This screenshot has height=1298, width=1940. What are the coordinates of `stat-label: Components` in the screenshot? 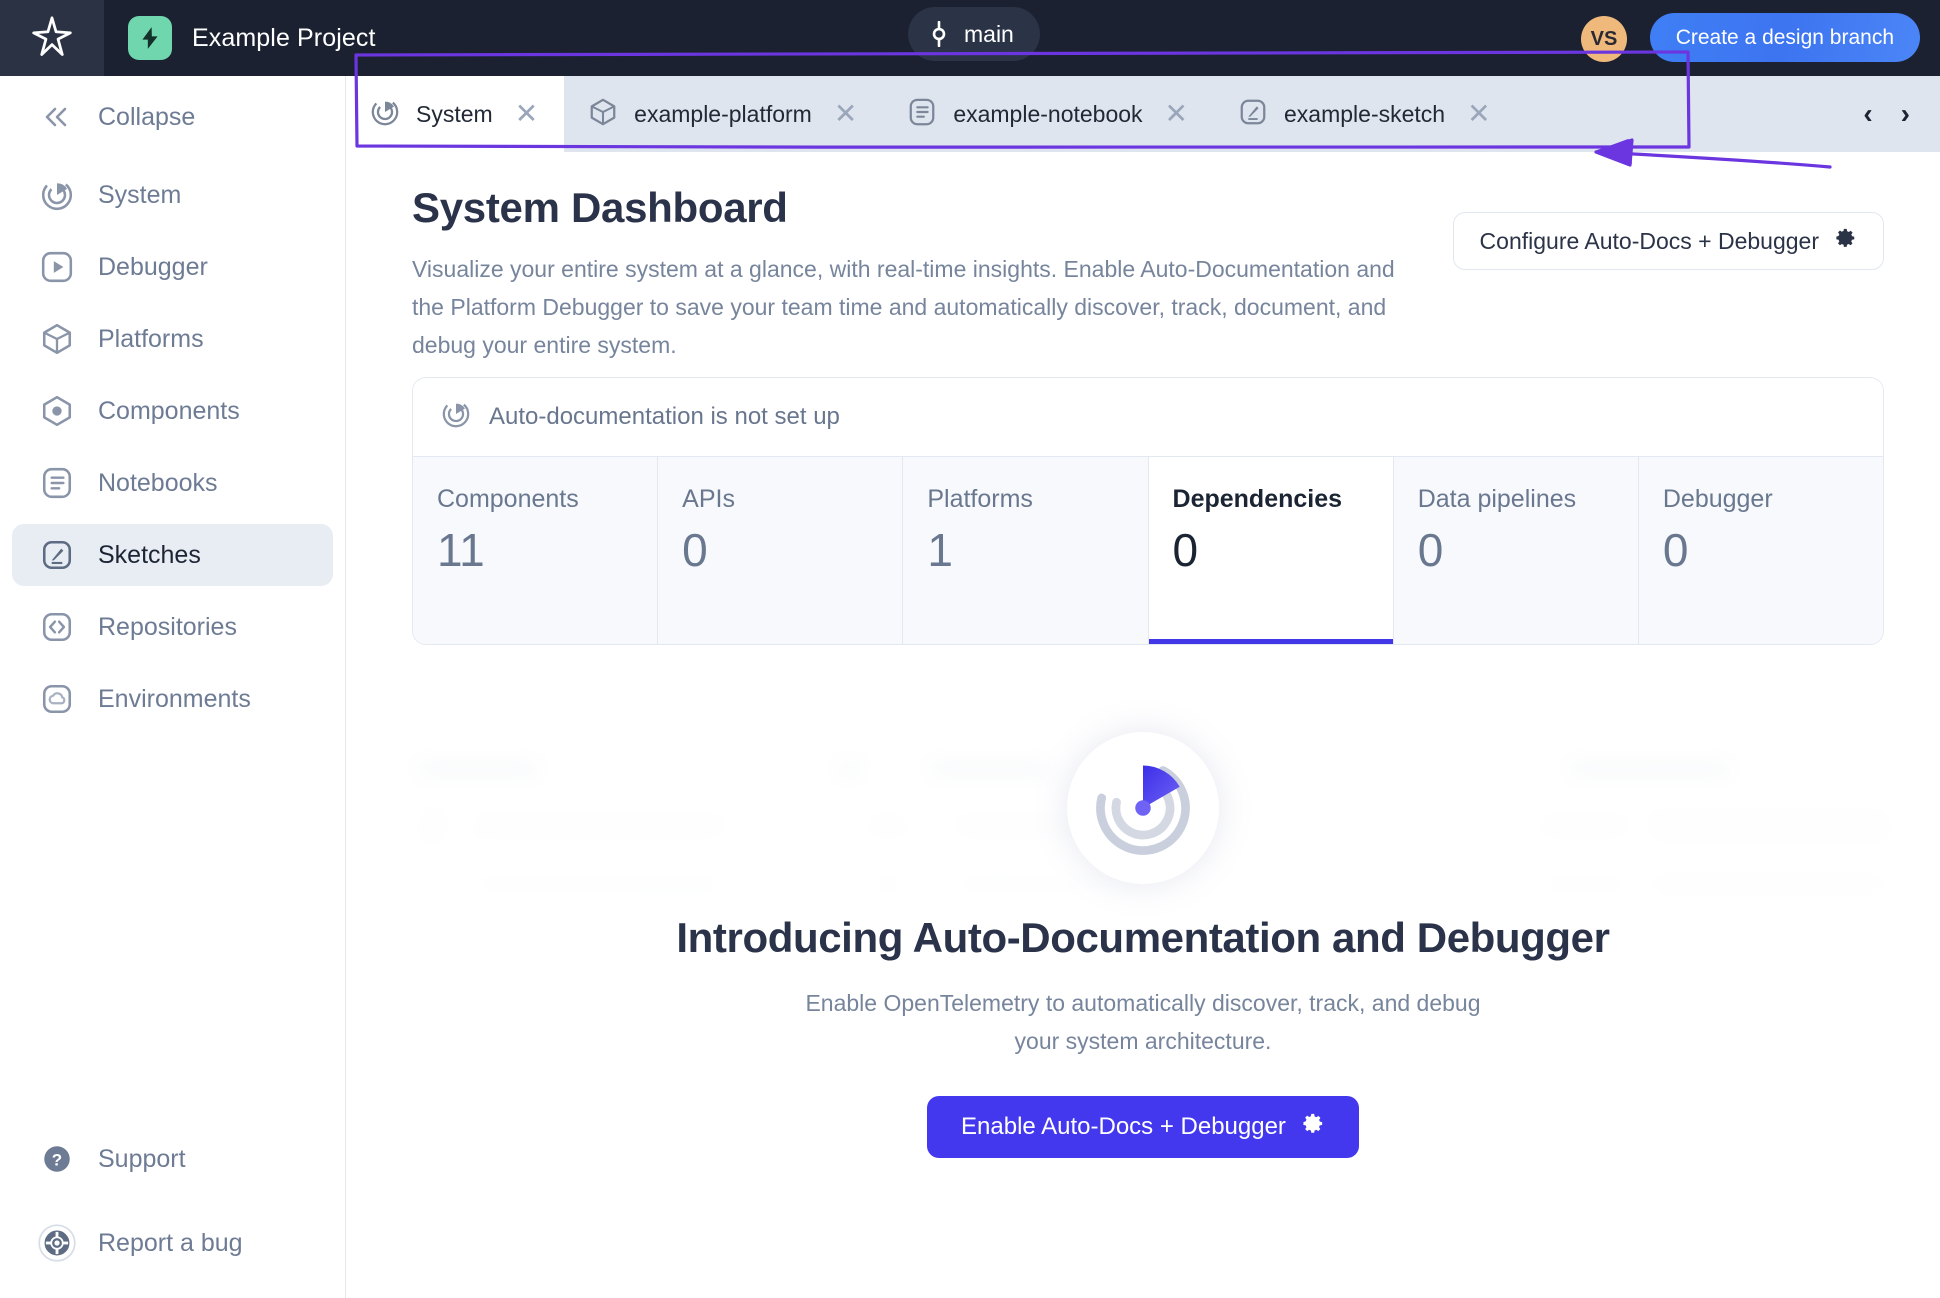 It's located at (508, 499).